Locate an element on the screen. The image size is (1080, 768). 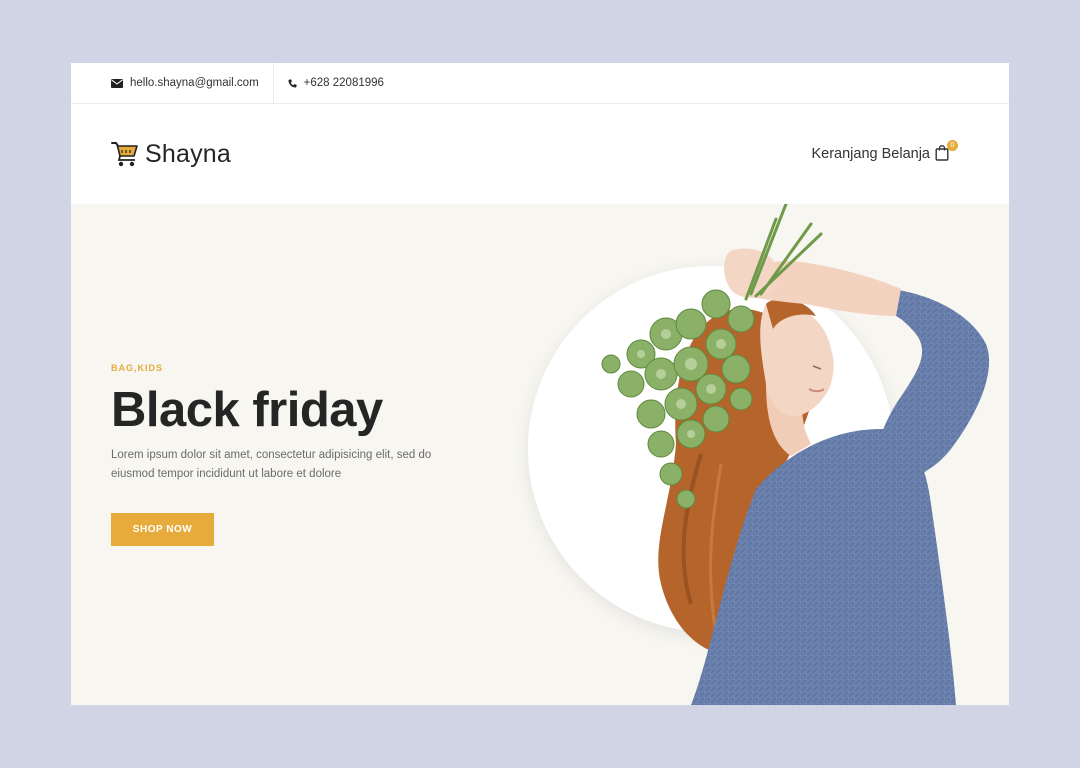
logo: Shayna is located at coordinates (171, 154).